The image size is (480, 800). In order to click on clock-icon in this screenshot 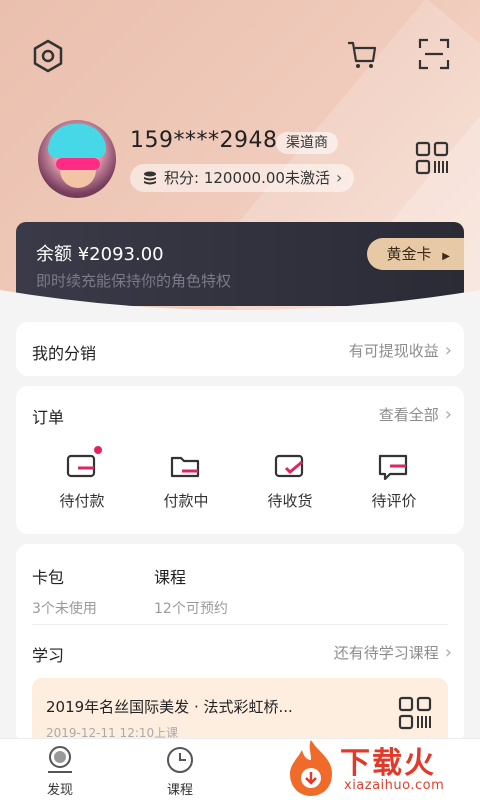, I will do `click(180, 760)`.